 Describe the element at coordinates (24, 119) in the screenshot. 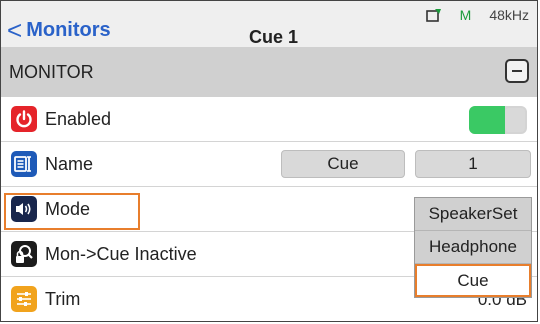

I see `power-icon` at that location.